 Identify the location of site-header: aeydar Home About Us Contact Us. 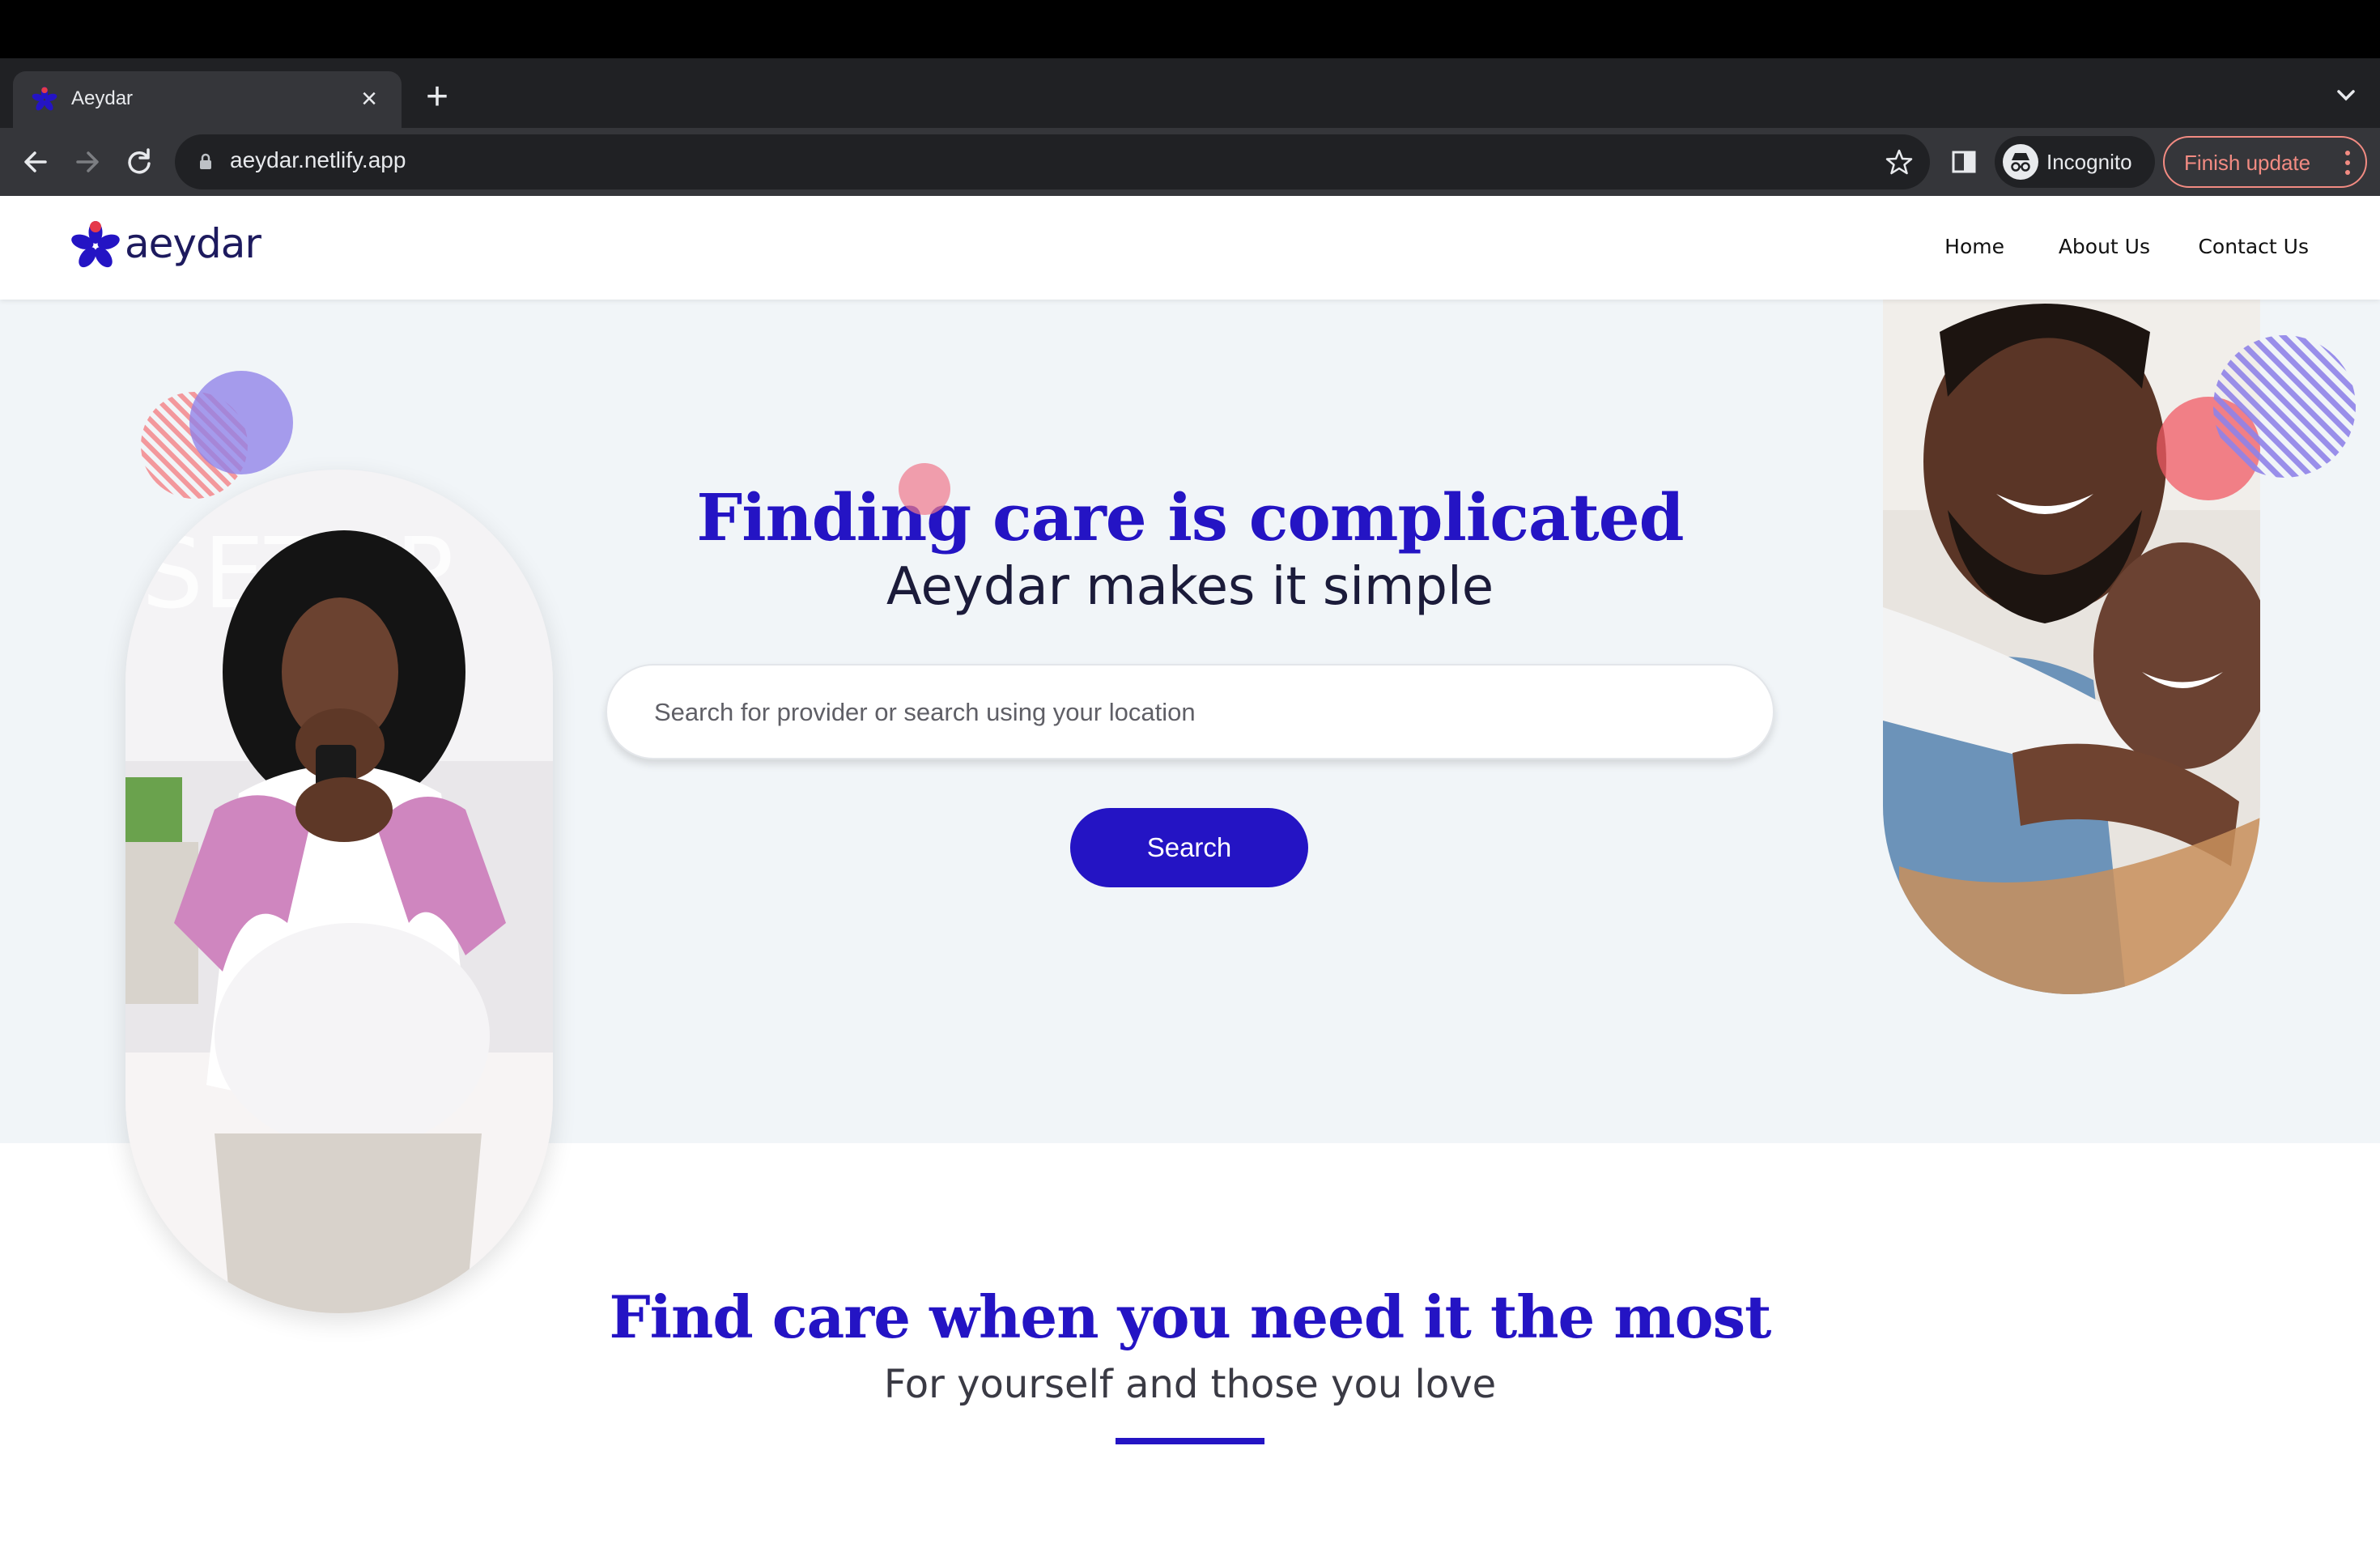
(1190, 248).